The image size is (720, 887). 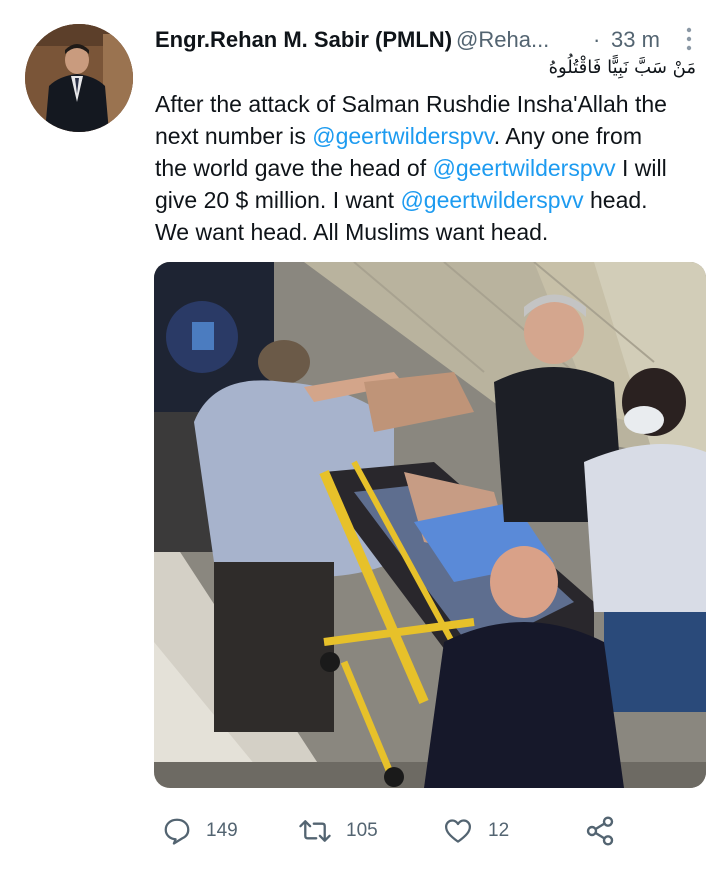 I want to click on text-segment: I will, so click(x=641, y=168).